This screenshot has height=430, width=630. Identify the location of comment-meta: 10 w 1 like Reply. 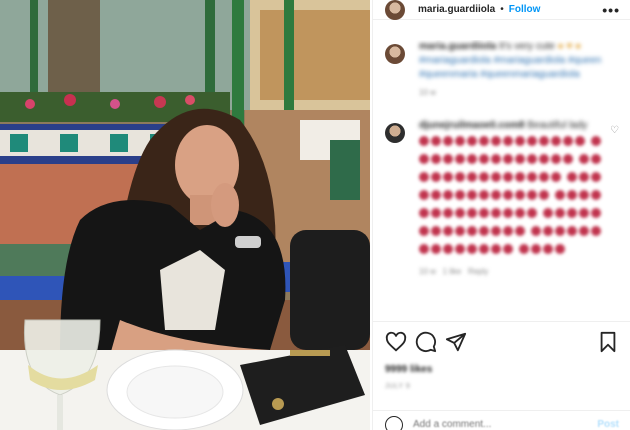
(514, 271).